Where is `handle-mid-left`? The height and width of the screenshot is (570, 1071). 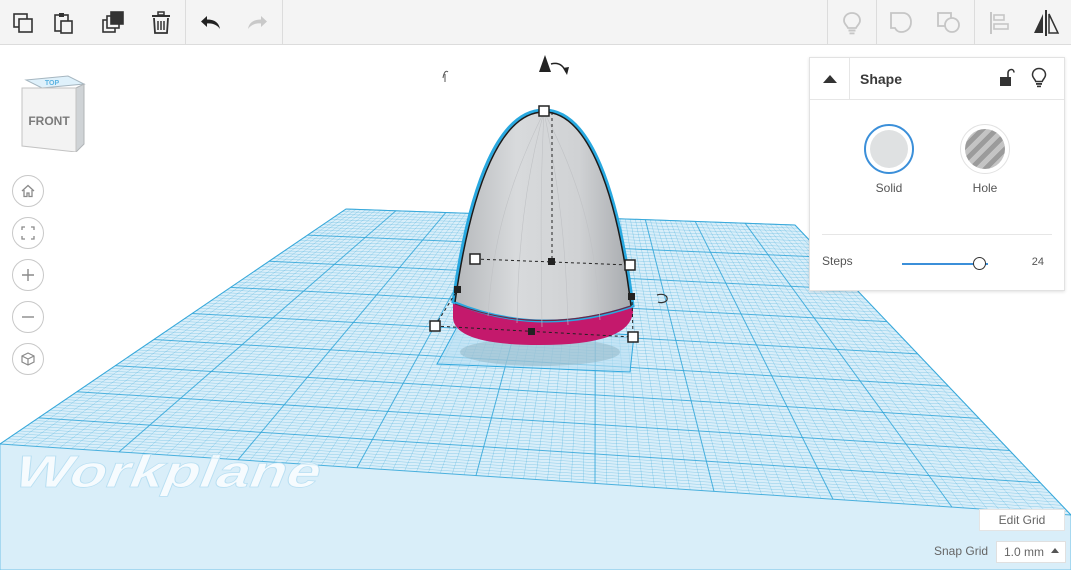 handle-mid-left is located at coordinates (475, 259).